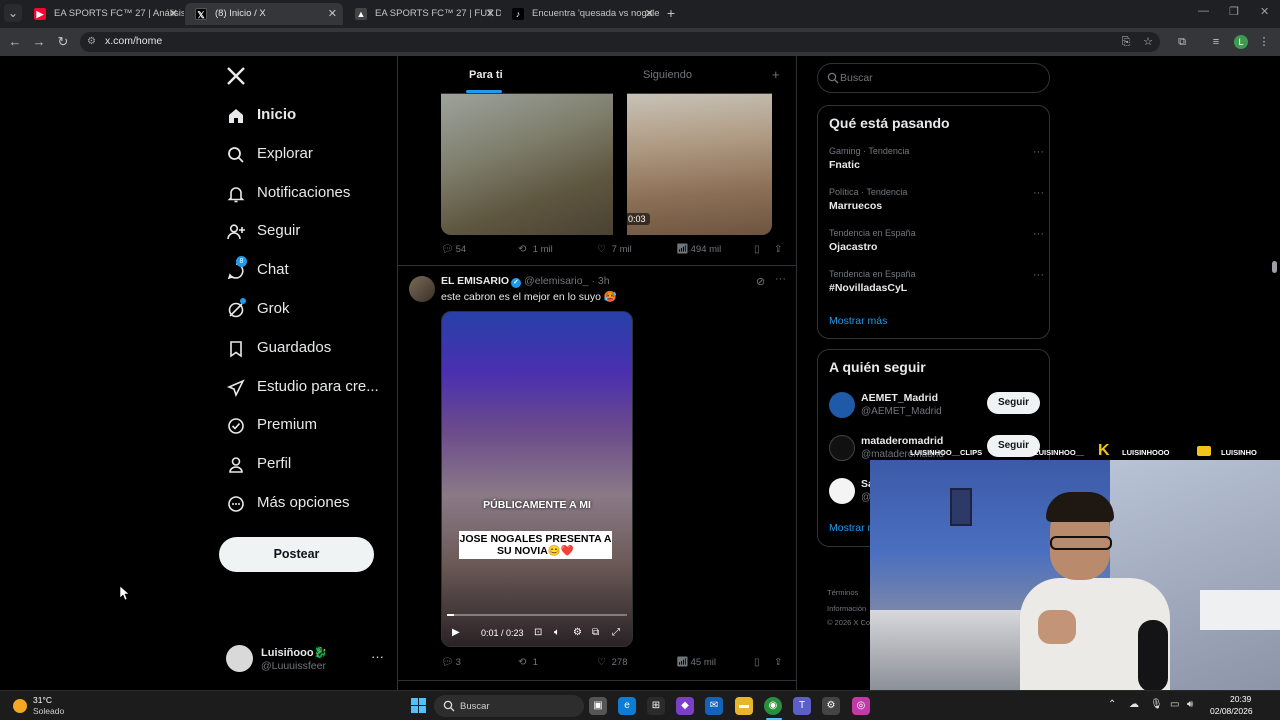 This screenshot has height=720, width=1280. Describe the element at coordinates (557, 632) in the screenshot. I see `volume-icon: 🔈︎` at that location.